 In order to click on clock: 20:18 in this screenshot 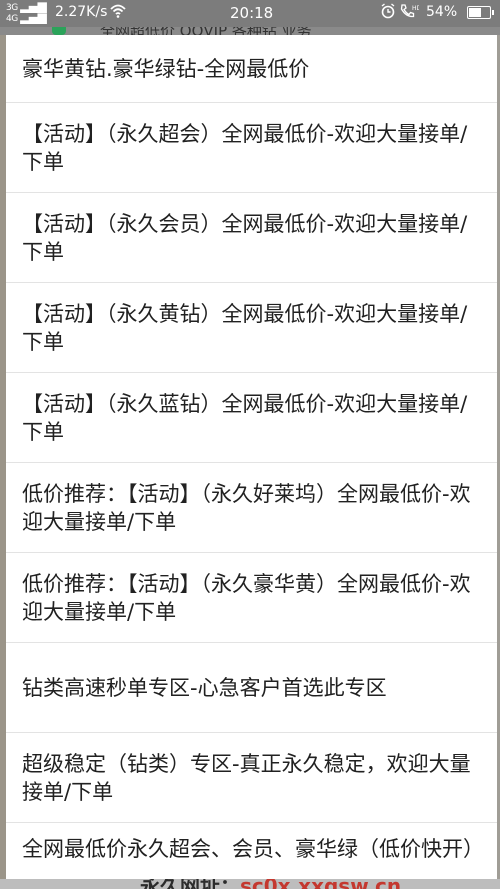, I will do `click(252, 13)`.